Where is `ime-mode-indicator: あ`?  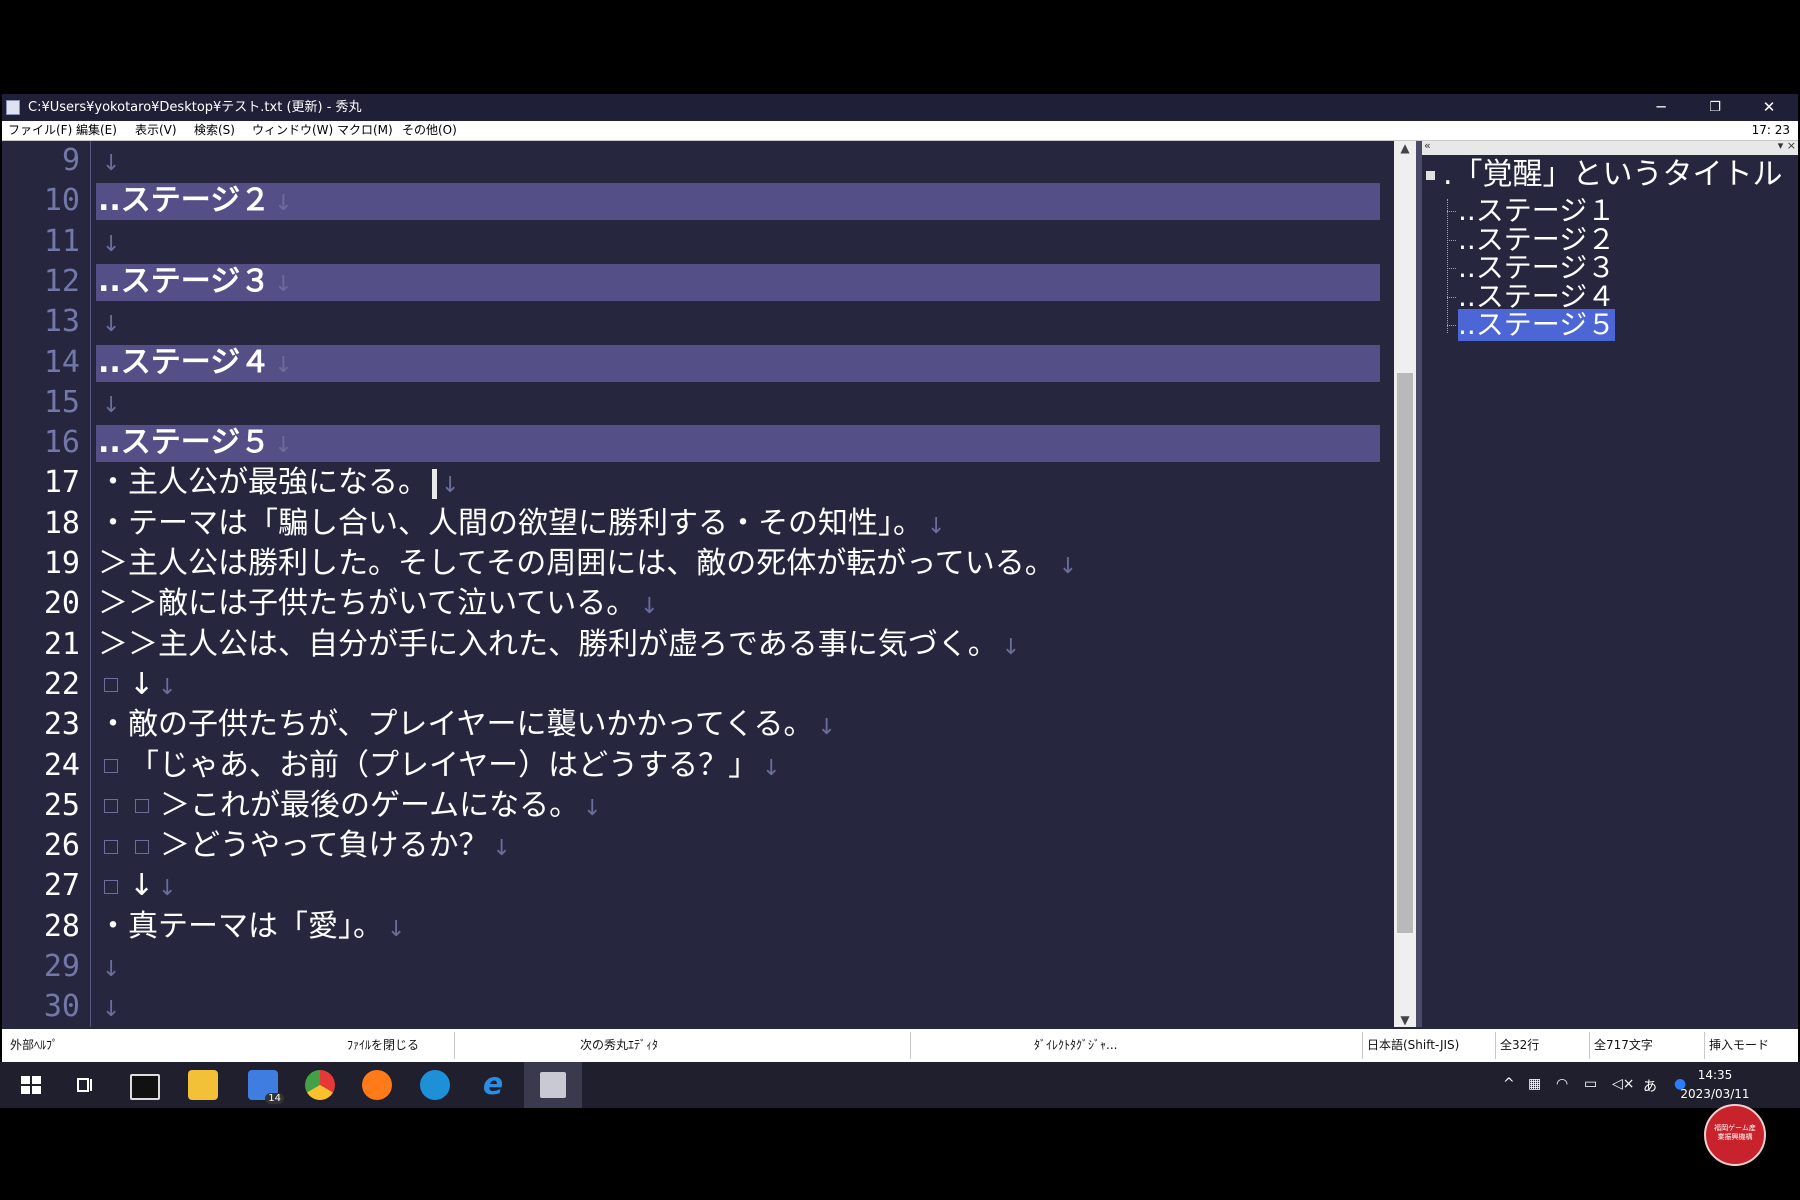 ime-mode-indicator: あ is located at coordinates (1650, 1086).